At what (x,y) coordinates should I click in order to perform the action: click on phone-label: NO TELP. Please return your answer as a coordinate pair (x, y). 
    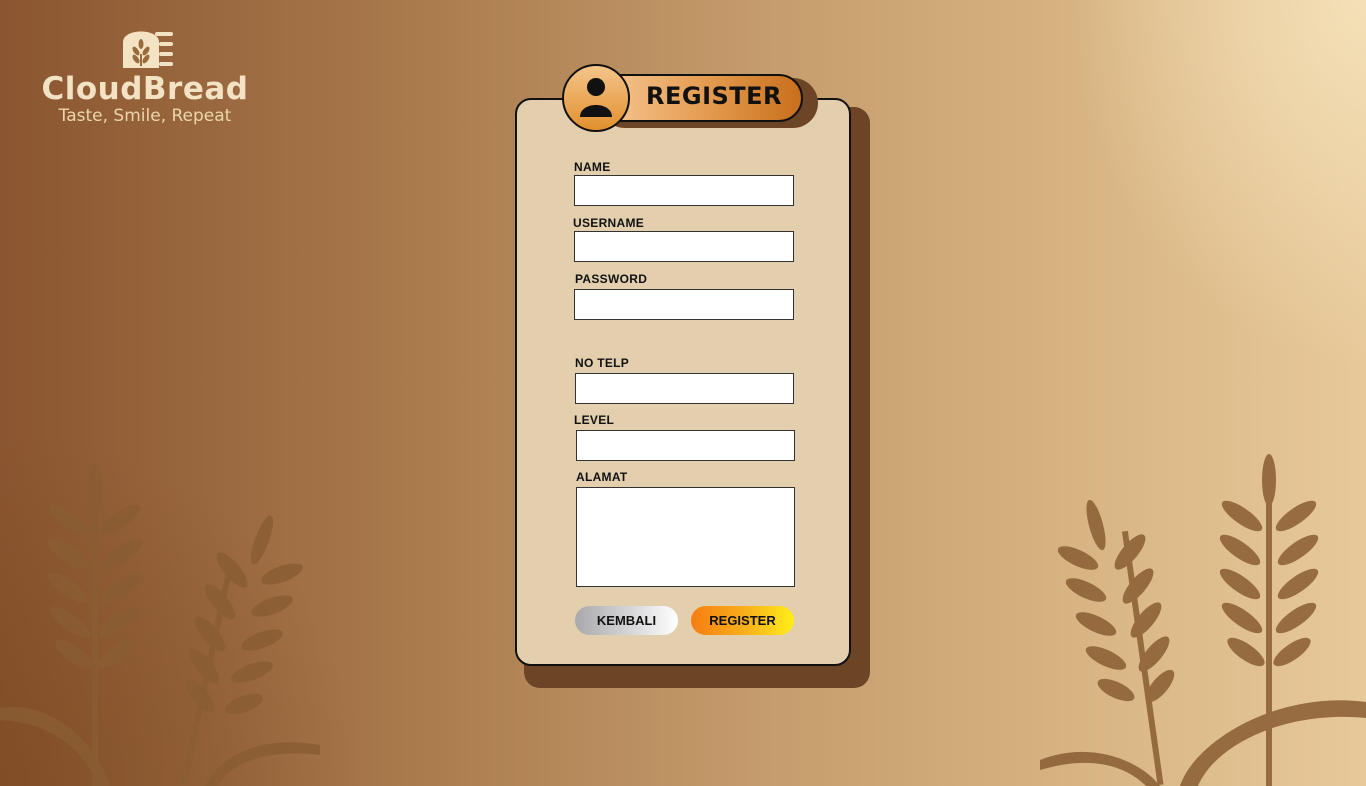
    Looking at the image, I should click on (602, 363).